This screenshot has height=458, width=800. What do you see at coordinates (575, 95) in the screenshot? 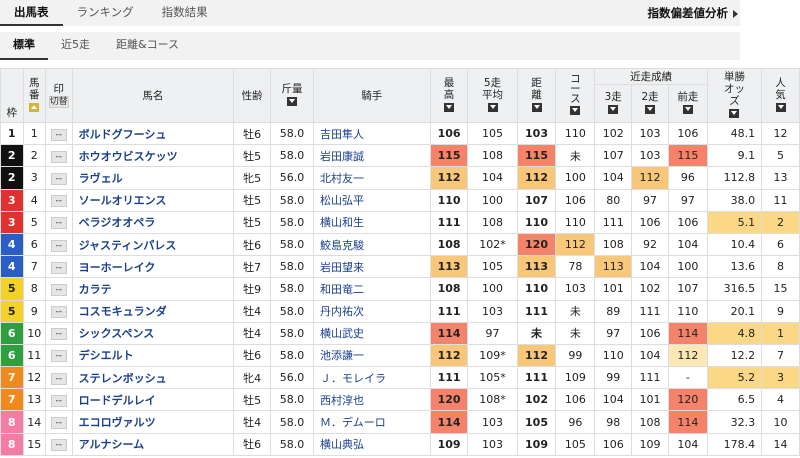
I see `col-course: コース` at bounding box center [575, 95].